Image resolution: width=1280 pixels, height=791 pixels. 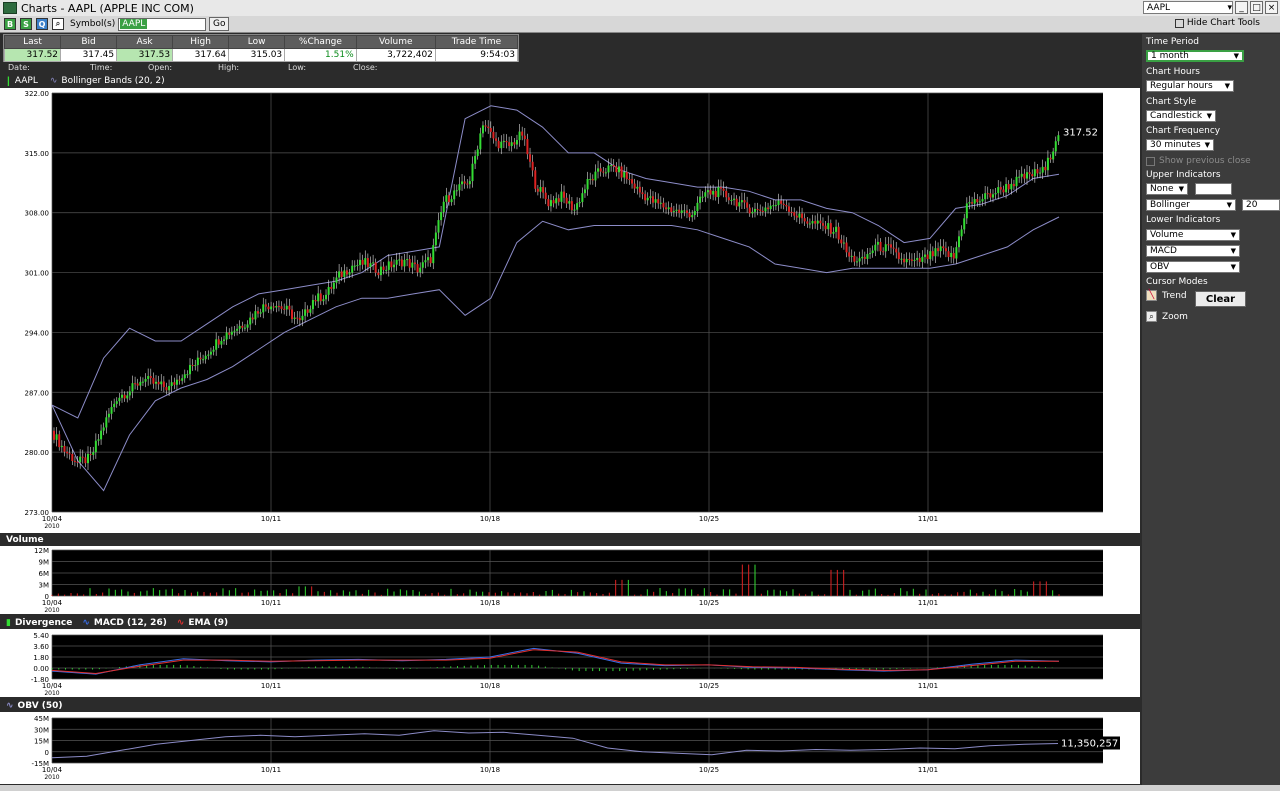 What do you see at coordinates (1183, 220) in the screenshot?
I see `lower-indicators-label: Lower Indicators` at bounding box center [1183, 220].